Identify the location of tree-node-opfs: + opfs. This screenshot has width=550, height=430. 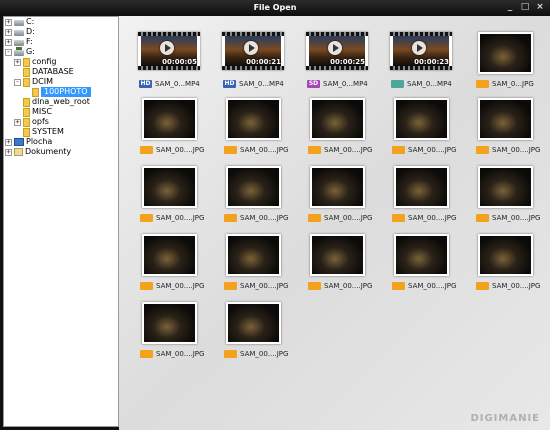
(31, 122).